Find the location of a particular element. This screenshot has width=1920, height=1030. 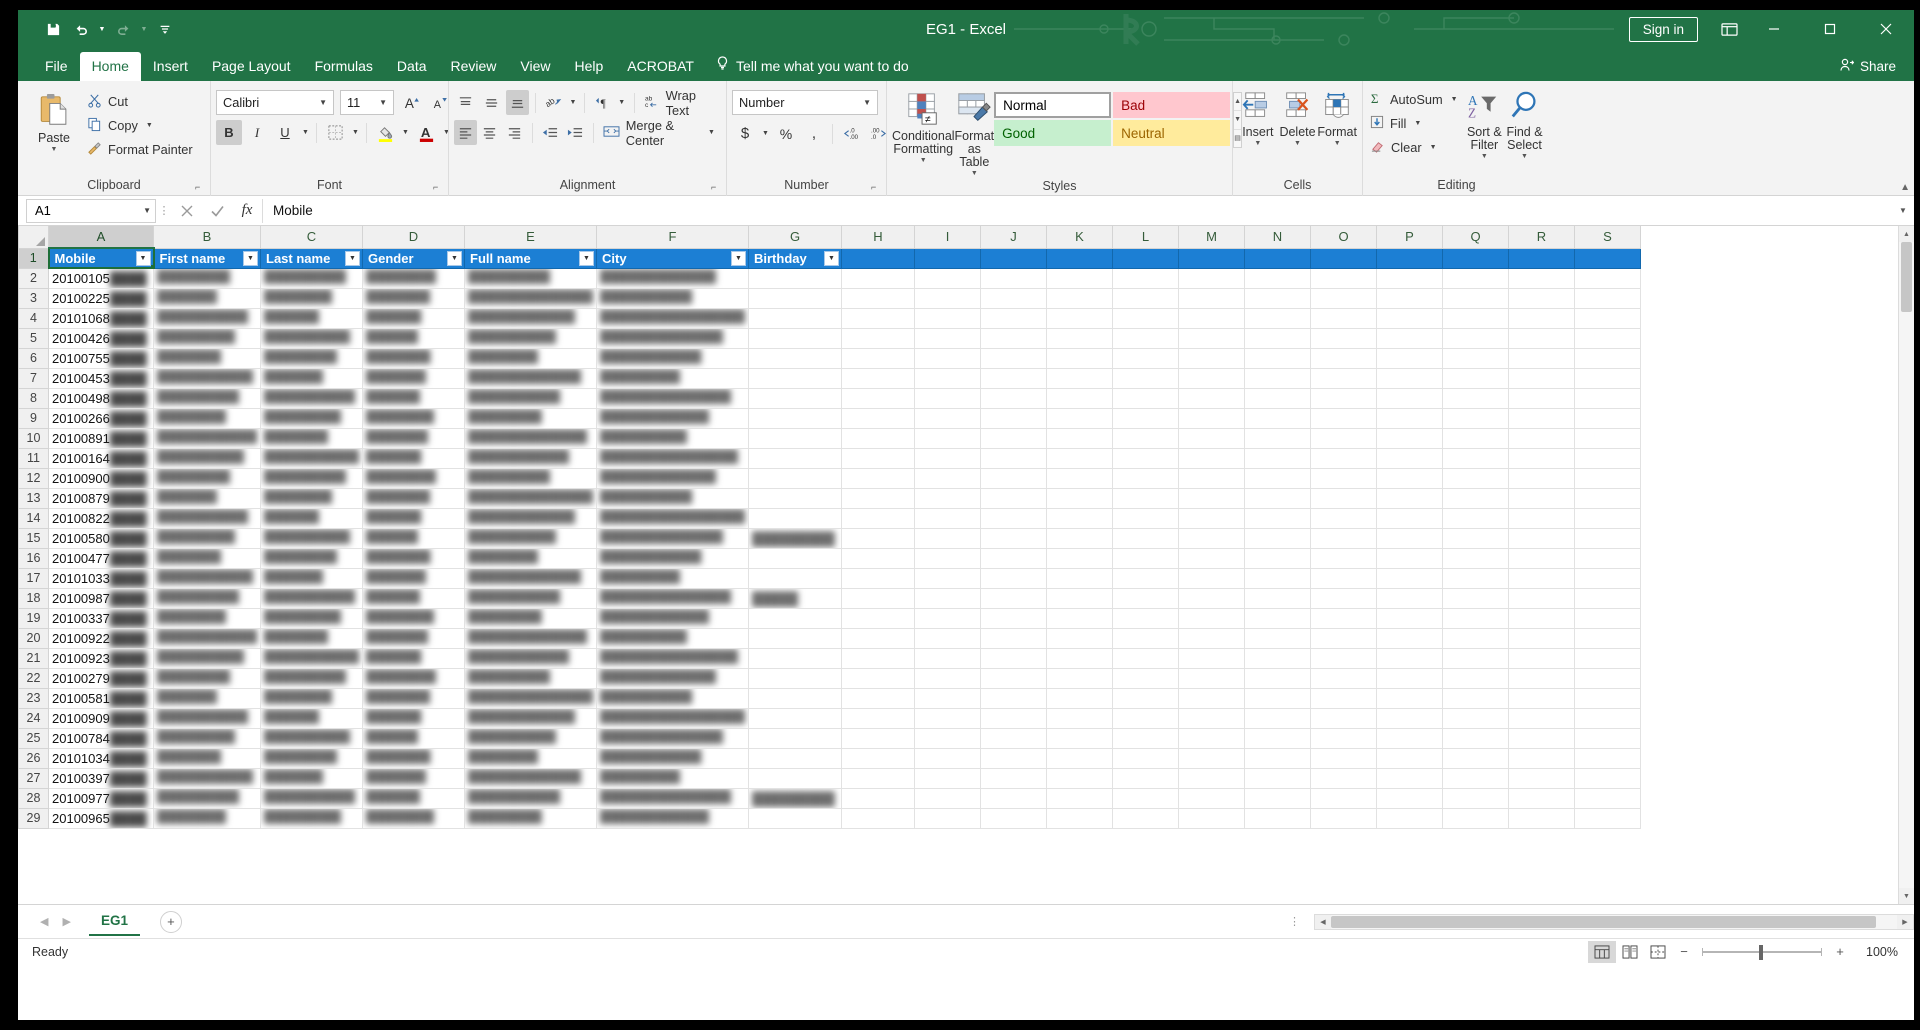

cell-G21 is located at coordinates (795, 658).